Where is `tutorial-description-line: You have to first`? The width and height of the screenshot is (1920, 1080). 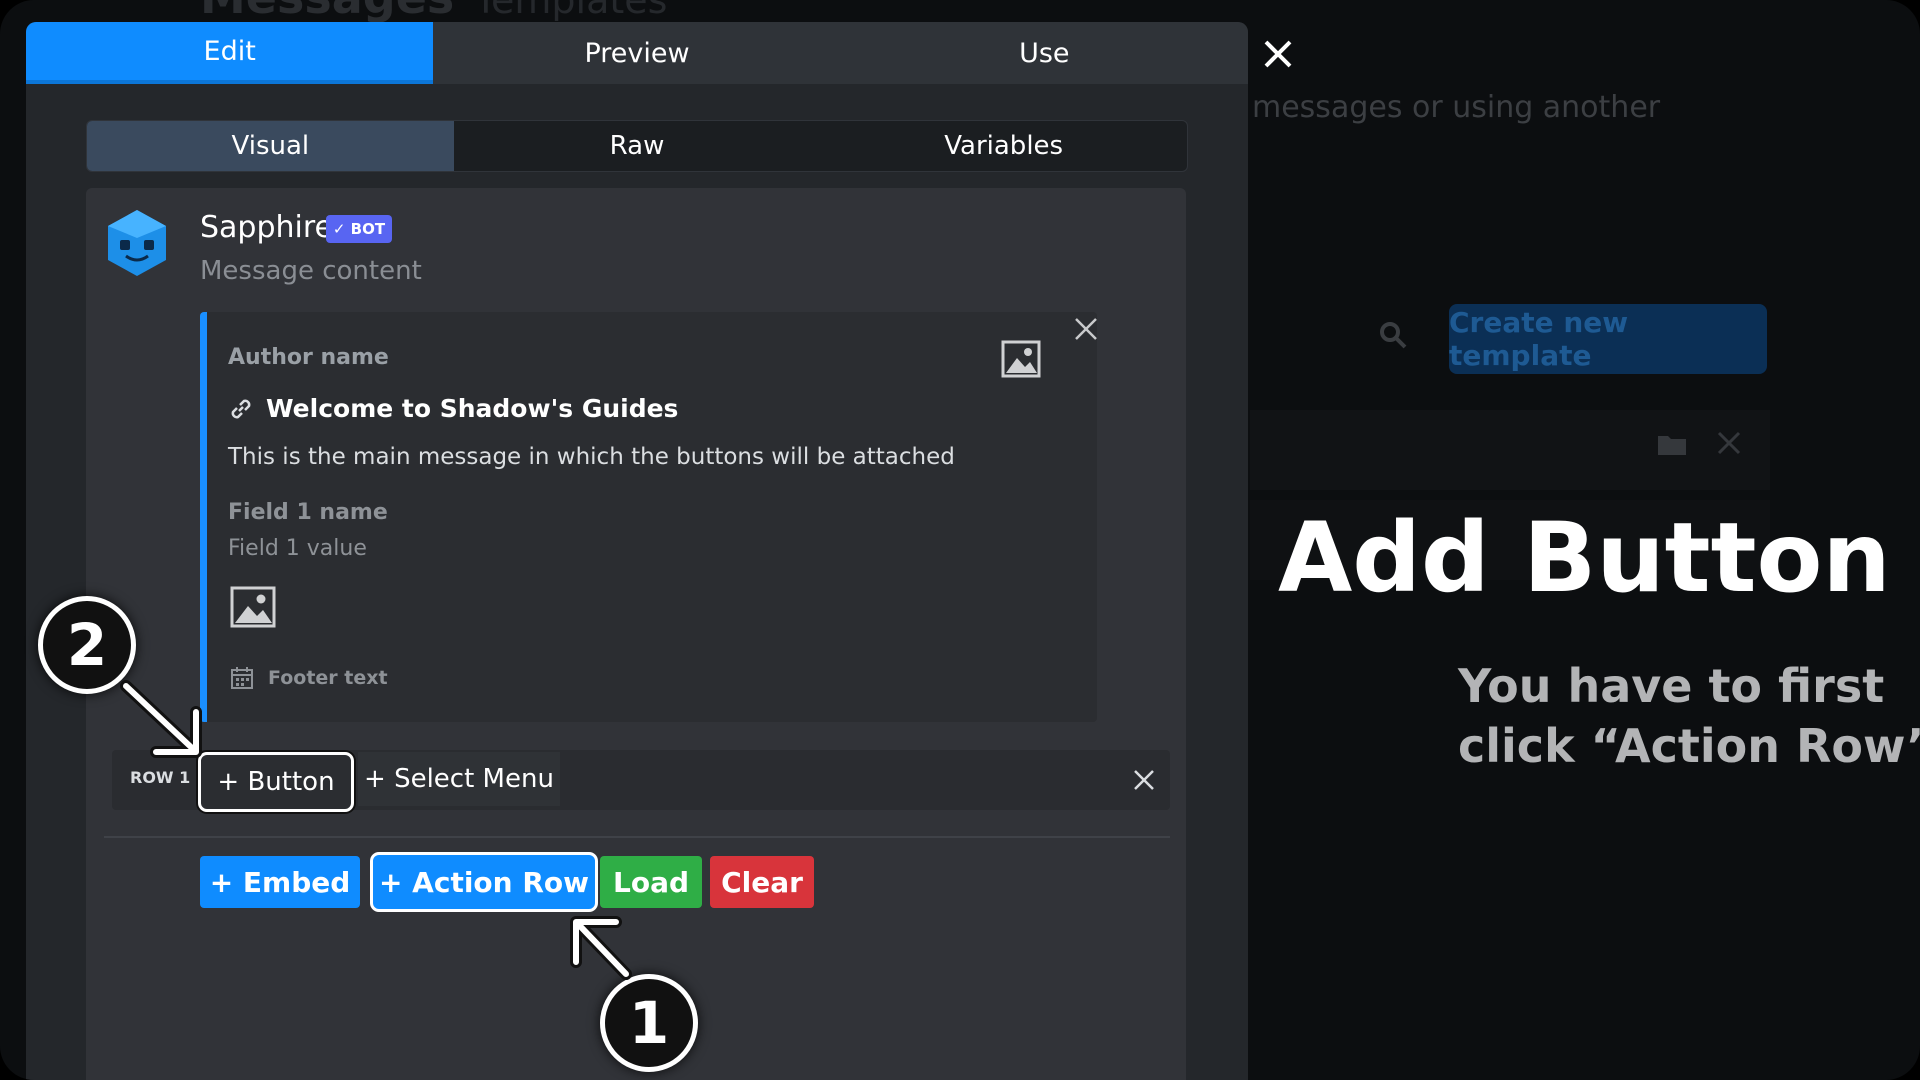
tutorial-description-line: You have to first is located at coordinates (1671, 686).